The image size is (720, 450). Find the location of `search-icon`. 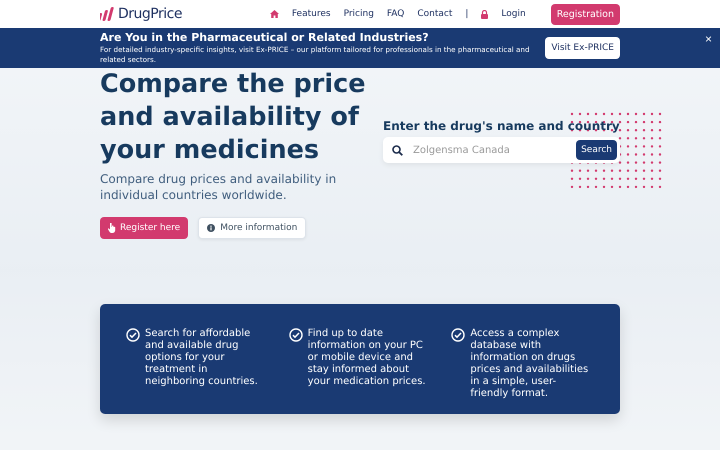

search-icon is located at coordinates (397, 150).